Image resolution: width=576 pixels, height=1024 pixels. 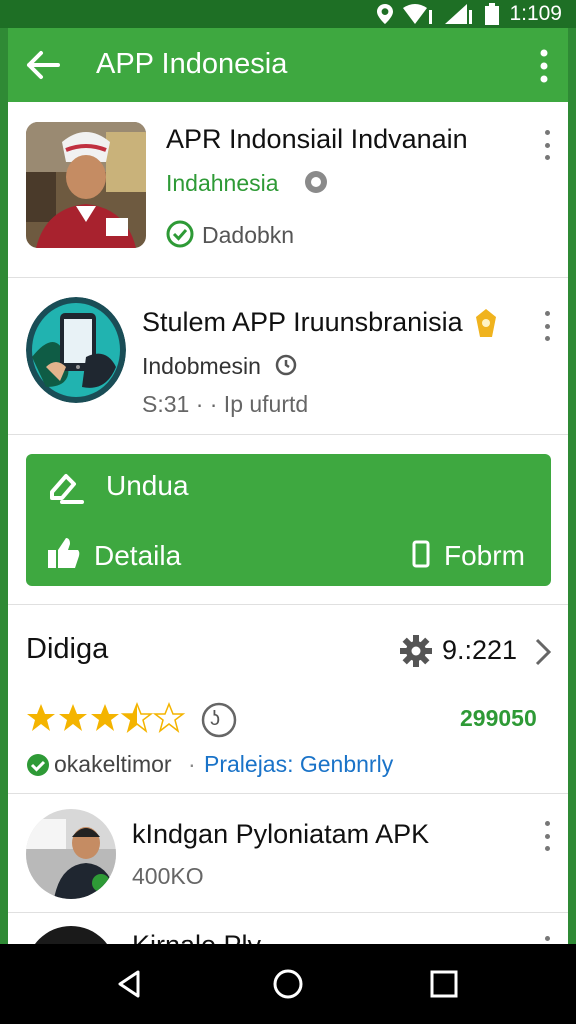 I want to click on app-thumbnail, so click(x=86, y=185).